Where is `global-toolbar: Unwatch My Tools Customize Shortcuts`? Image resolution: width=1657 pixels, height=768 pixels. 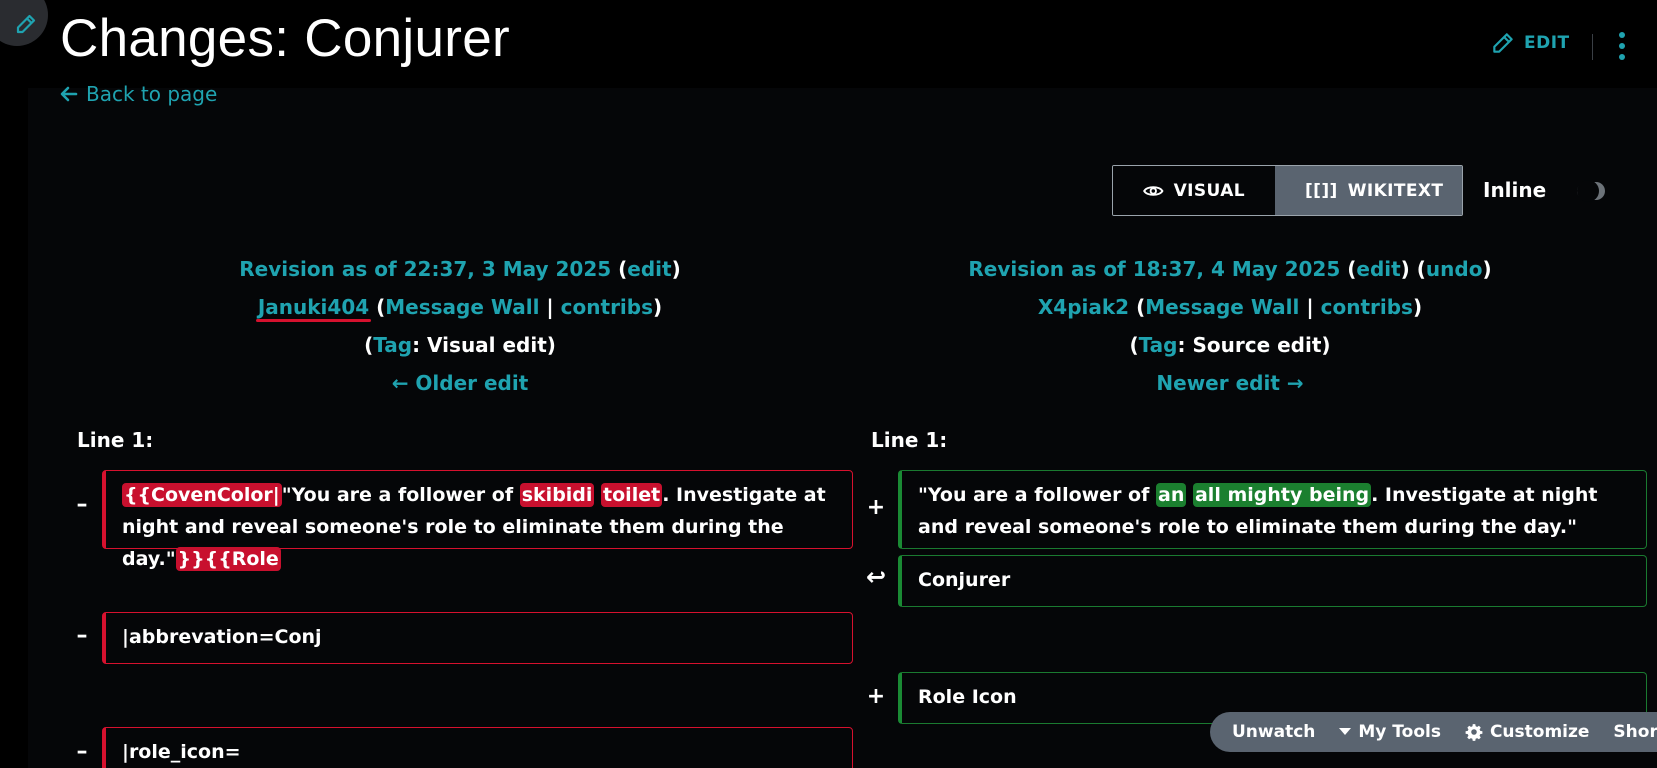
global-toolbar: Unwatch My Tools Customize Shortcuts is located at coordinates (1433, 732).